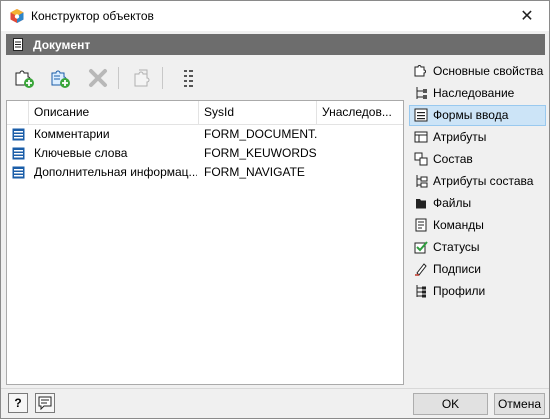 This screenshot has height=419, width=550. Describe the element at coordinates (275, 388) in the screenshot. I see `footer-divider` at that location.